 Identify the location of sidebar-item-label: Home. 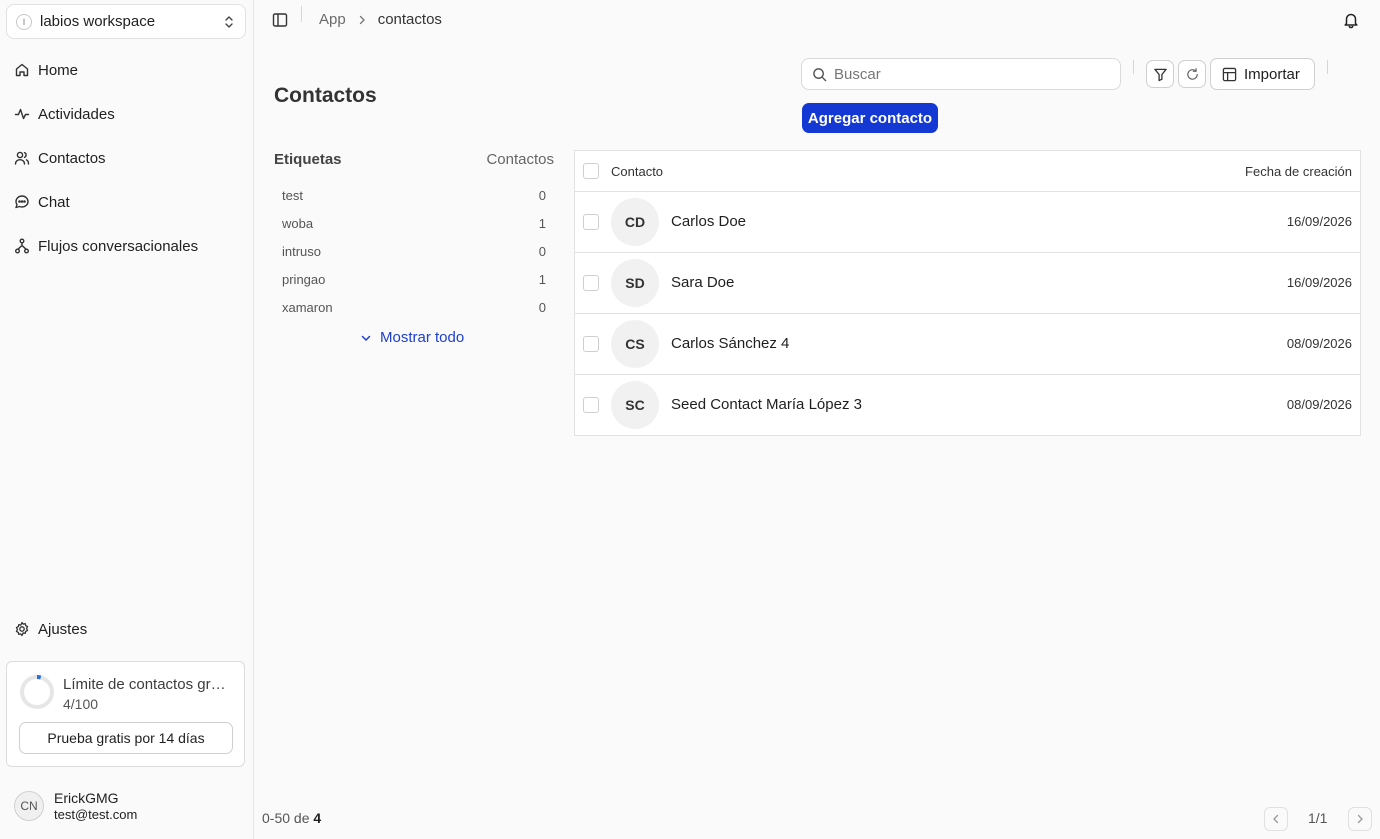
(58, 70).